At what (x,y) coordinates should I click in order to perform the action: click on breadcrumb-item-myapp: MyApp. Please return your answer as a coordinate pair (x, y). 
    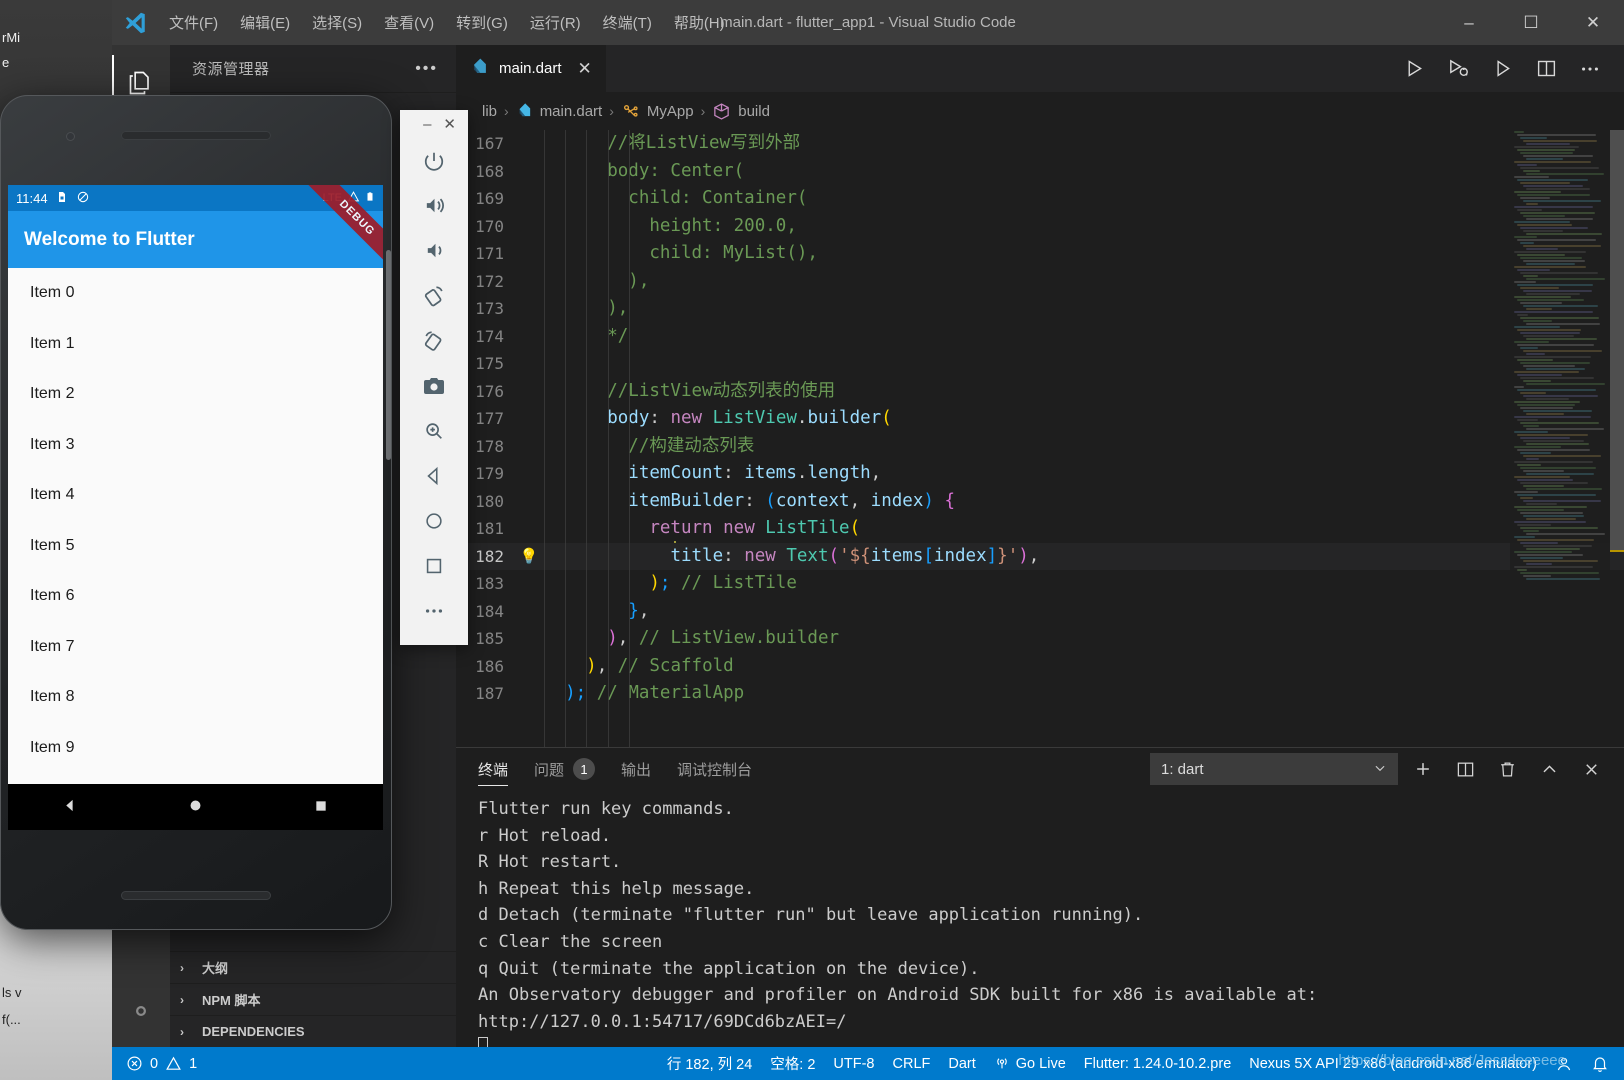
    Looking at the image, I should click on (670, 111).